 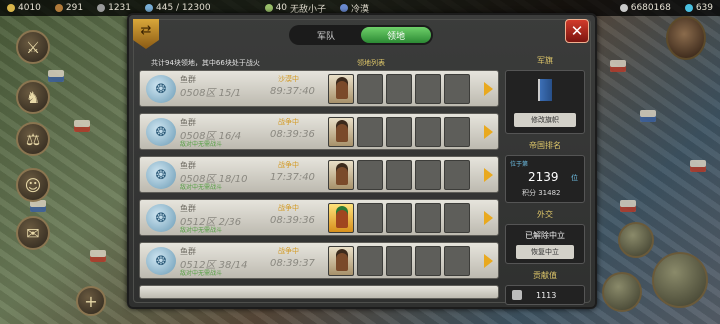 What do you see at coordinates (292, 91) in the screenshot?
I see `territory-timer: 89:37:40` at bounding box center [292, 91].